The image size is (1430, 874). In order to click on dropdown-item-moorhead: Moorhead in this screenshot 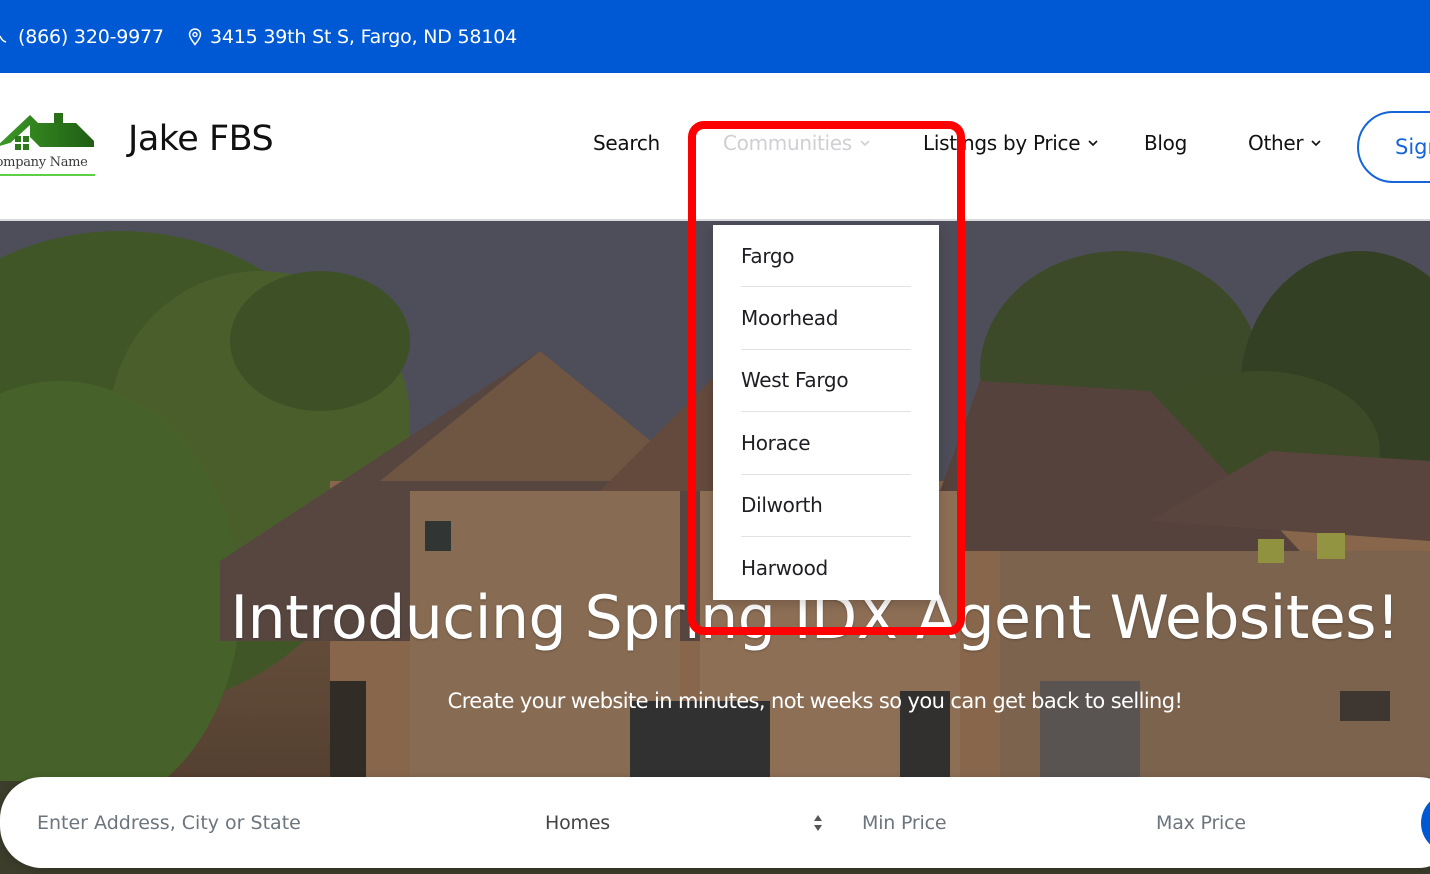, I will do `click(826, 318)`.